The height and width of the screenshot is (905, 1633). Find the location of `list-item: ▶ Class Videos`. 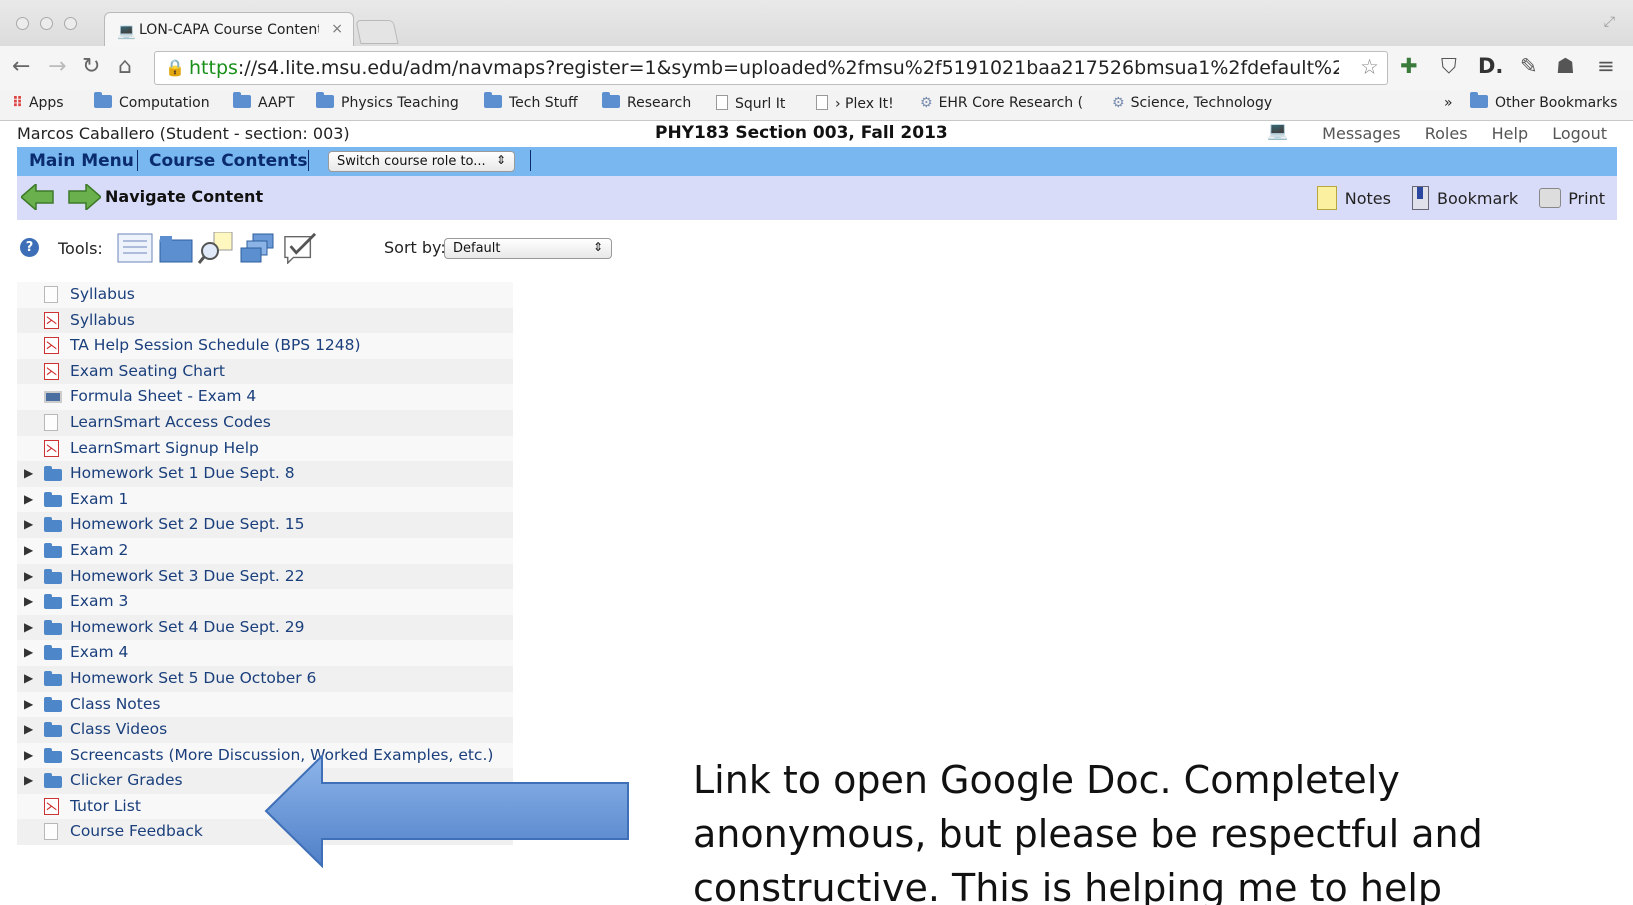

list-item: ▶ Class Videos is located at coordinates (265, 730).